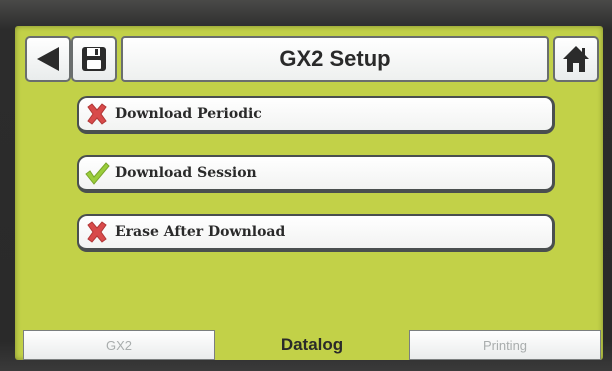 Image resolution: width=612 pixels, height=371 pixels. Describe the element at coordinates (200, 232) in the screenshot. I see `option-label: Erase After Download` at that location.